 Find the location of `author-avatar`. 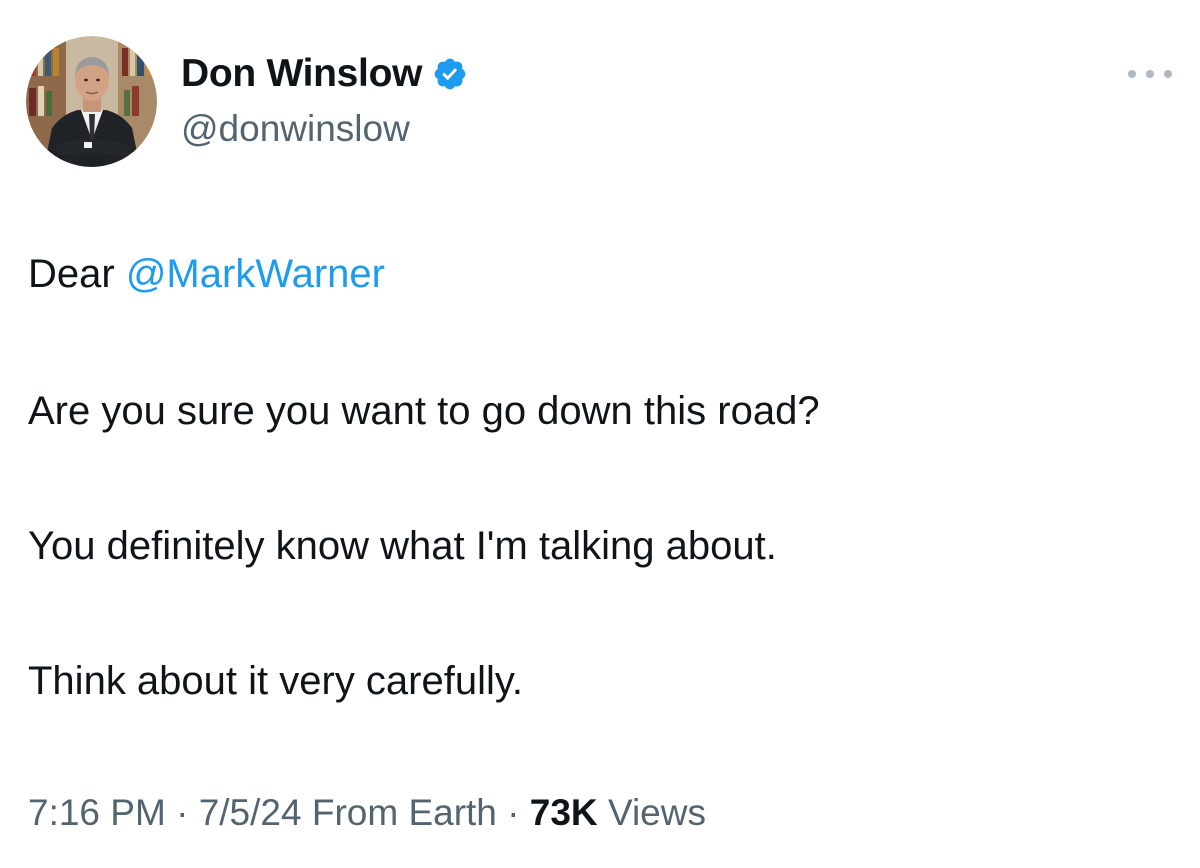

author-avatar is located at coordinates (91, 101).